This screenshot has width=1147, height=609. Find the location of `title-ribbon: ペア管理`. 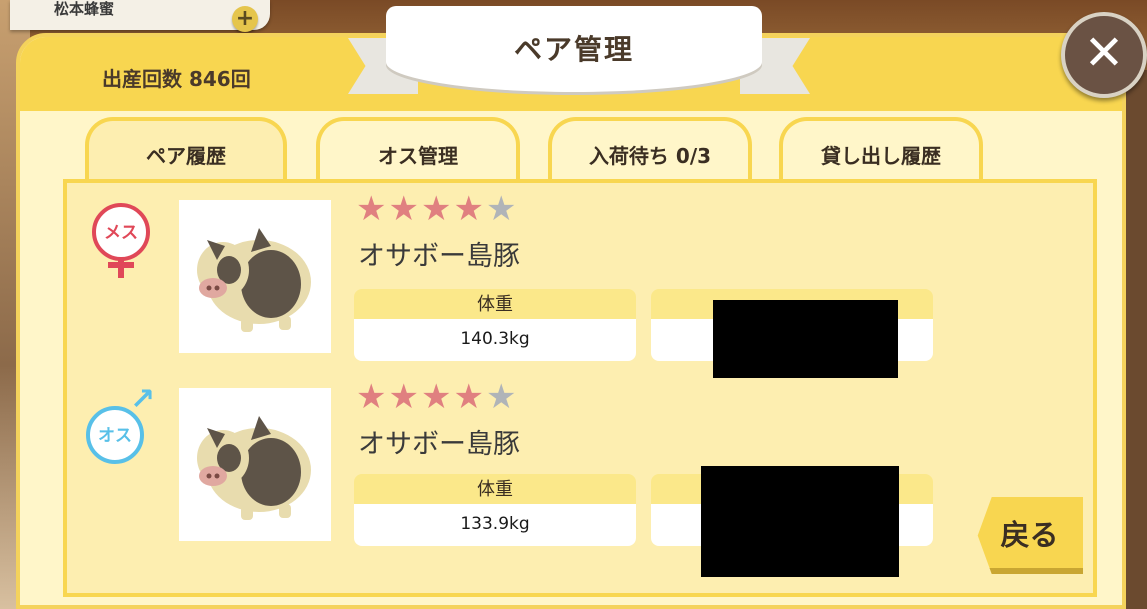

title-ribbon: ペア管理 is located at coordinates (574, 49).